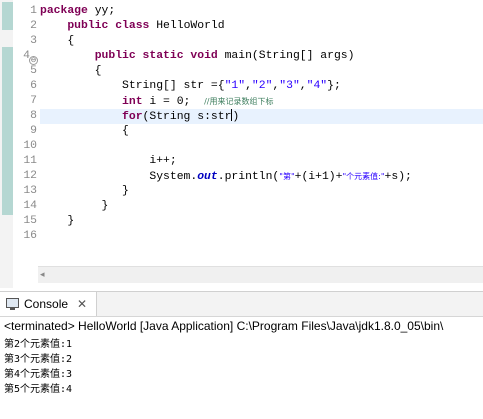 The height and width of the screenshot is (419, 483). Describe the element at coordinates (286, 56) in the screenshot. I see `code-text: main(String[] args)` at that location.